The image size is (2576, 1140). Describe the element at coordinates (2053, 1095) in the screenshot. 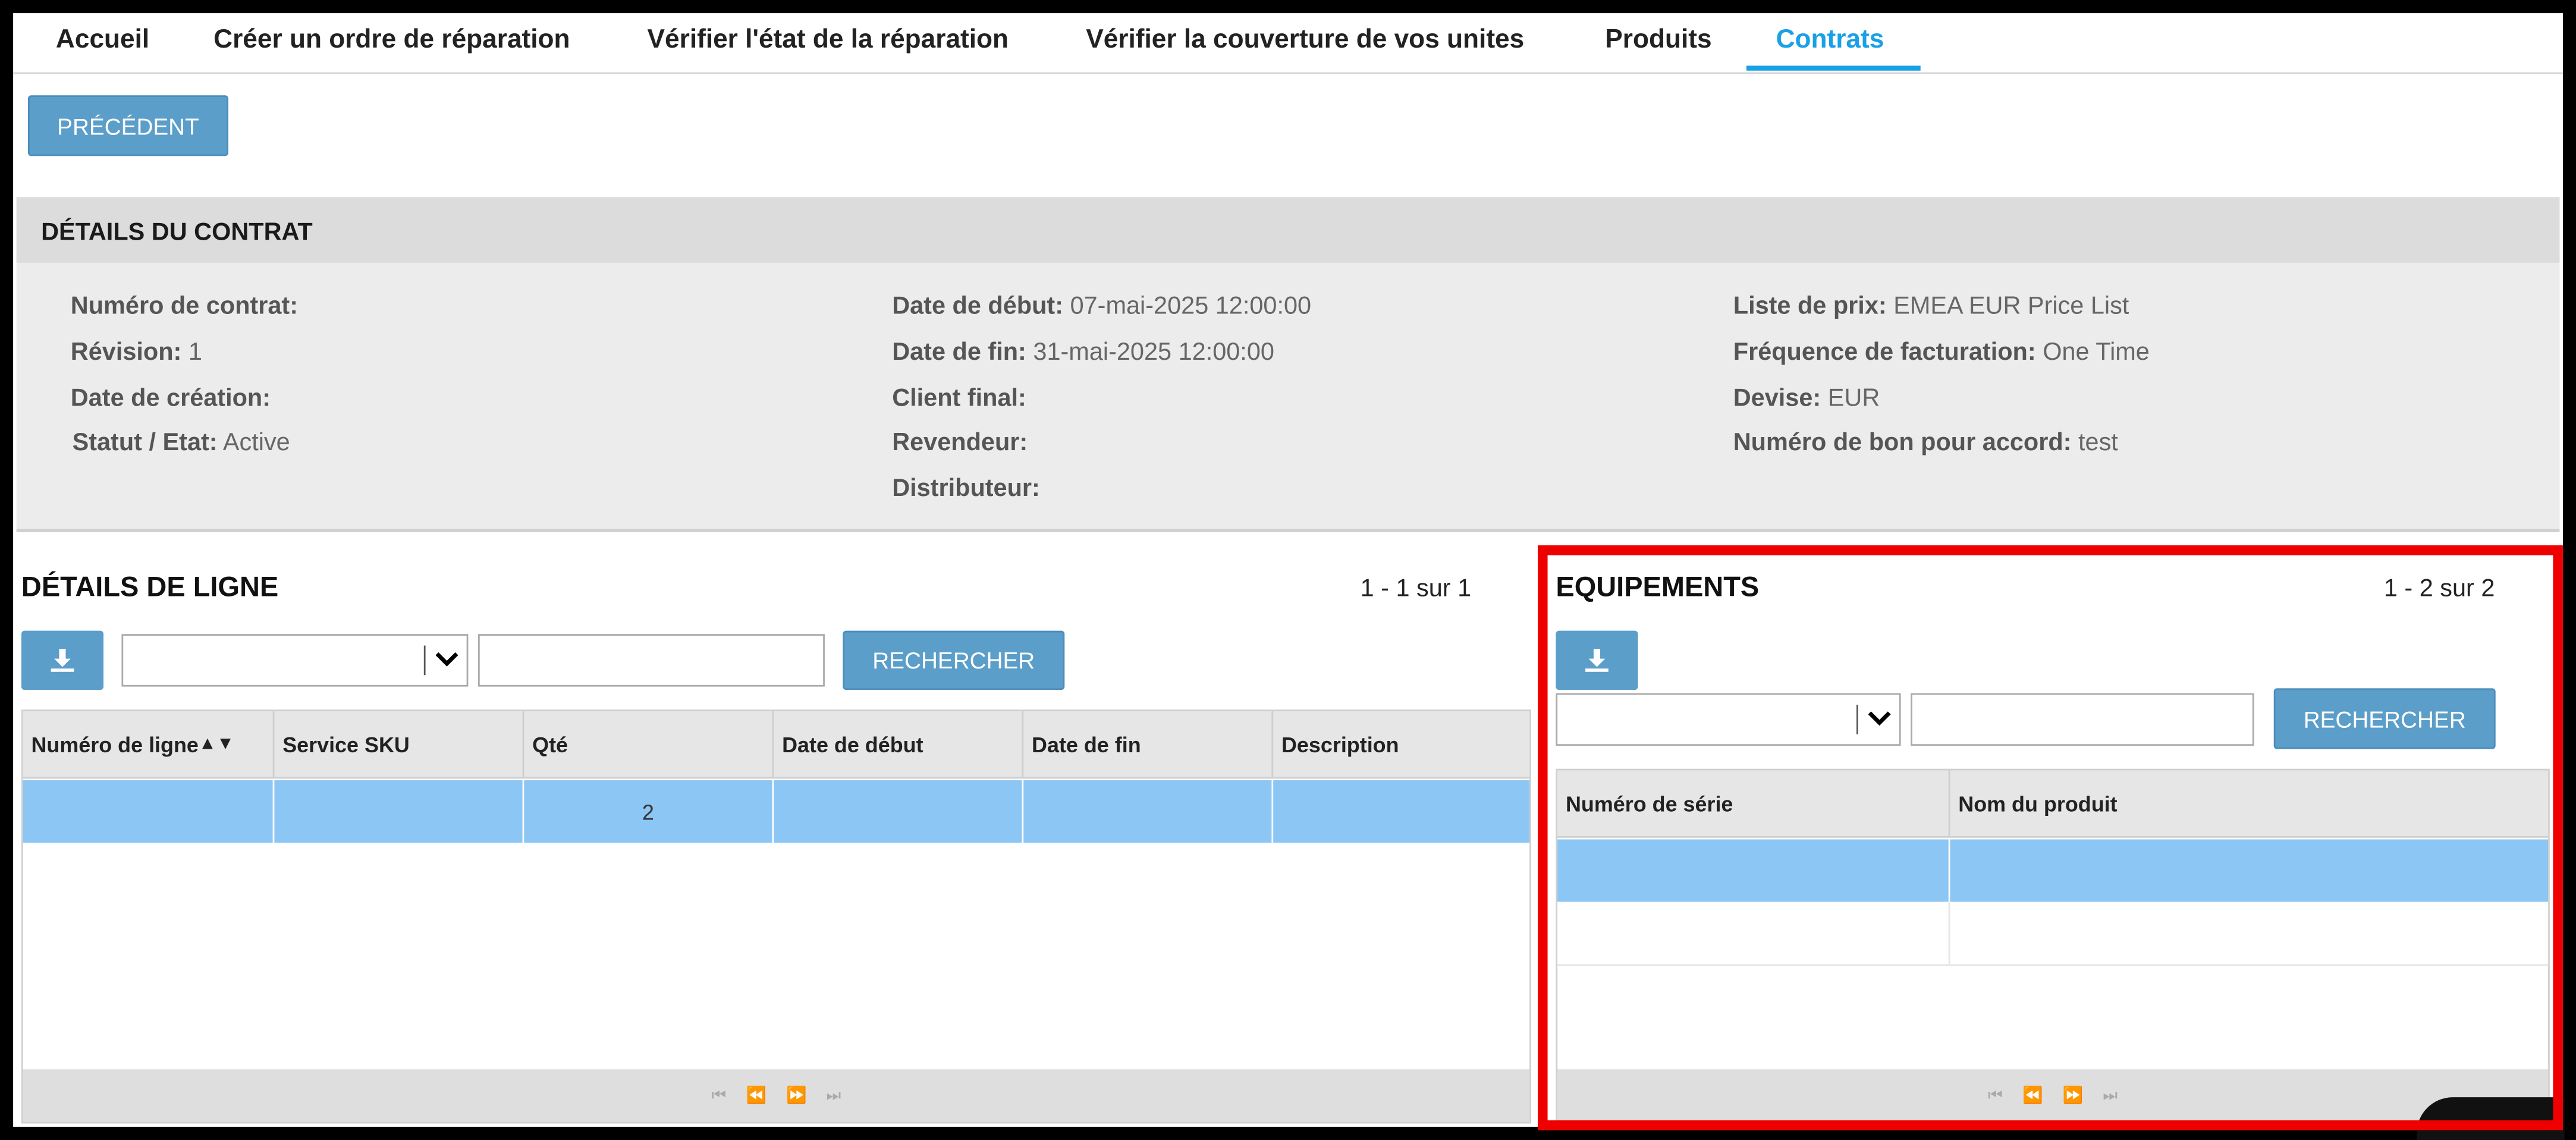

I see `equipment-grid-pager: ⏮ ⏪ ⏩ ⏭` at that location.